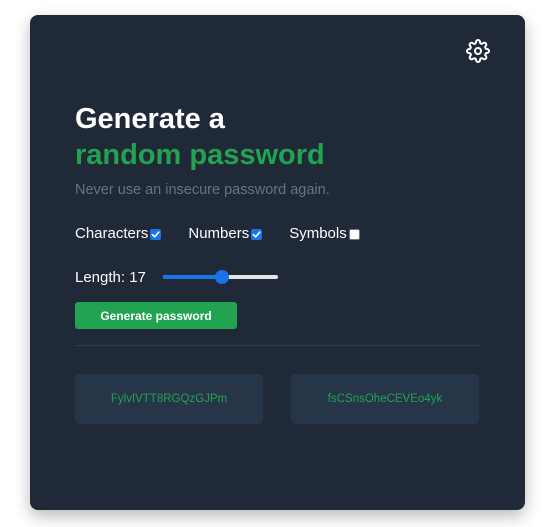  Describe the element at coordinates (354, 234) in the screenshot. I see `symbols-checkbox` at that location.